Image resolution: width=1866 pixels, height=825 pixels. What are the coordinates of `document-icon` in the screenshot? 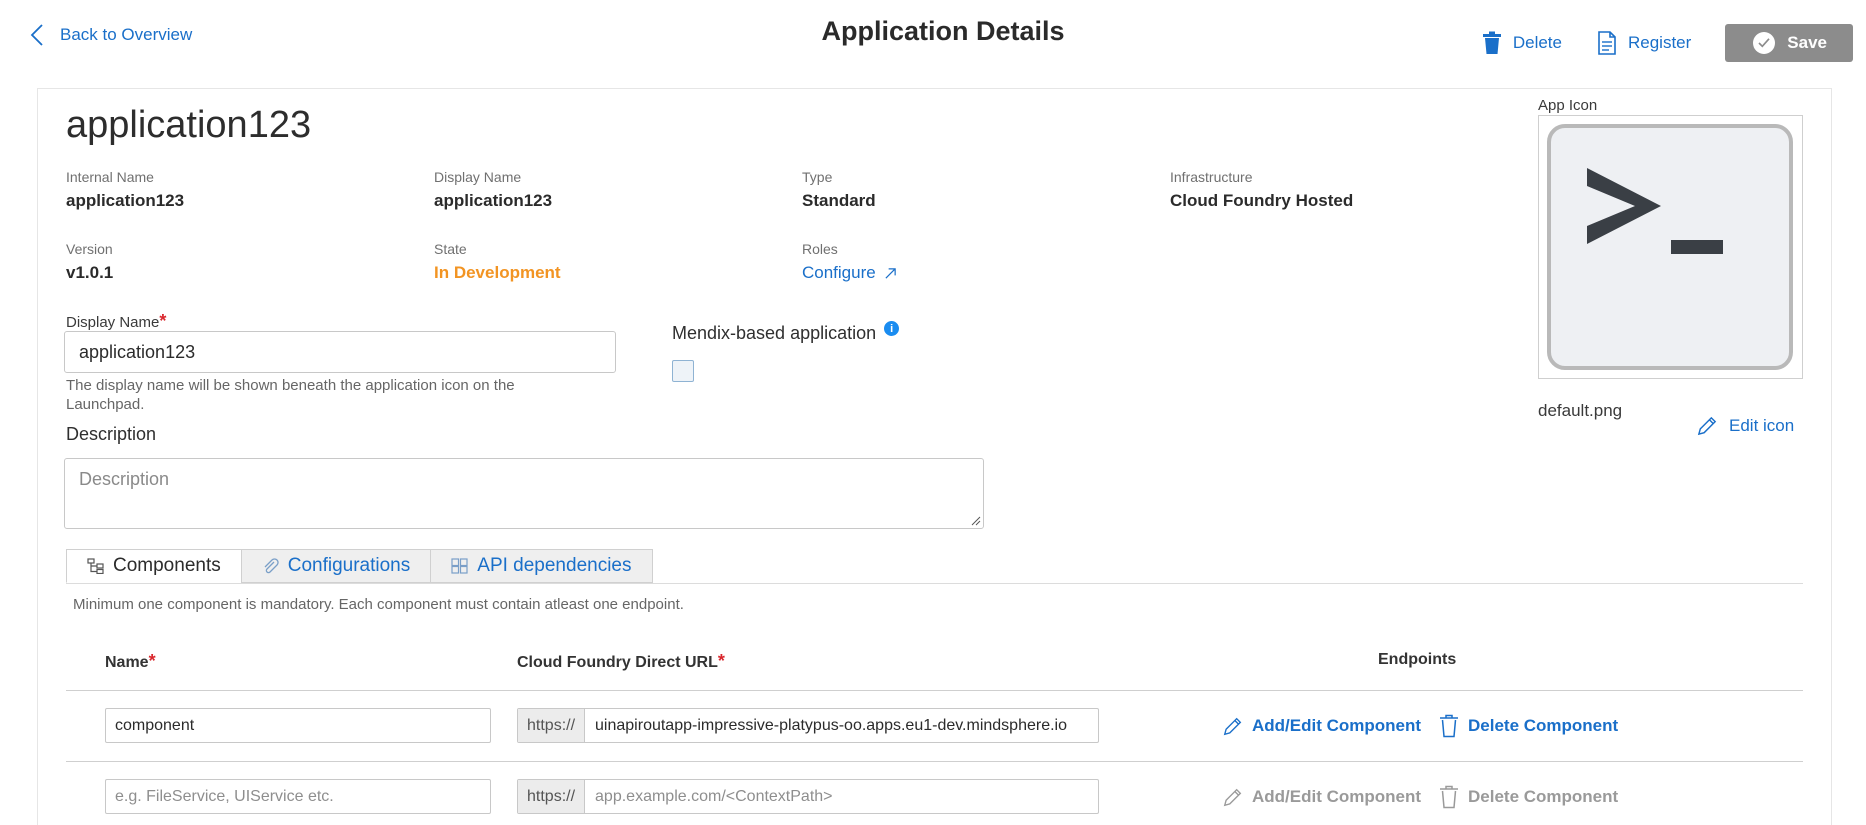 It's located at (1607, 43).